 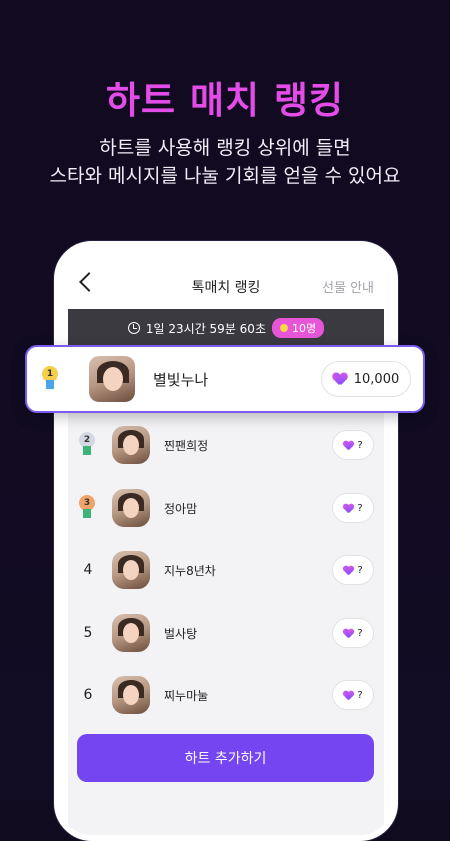 I want to click on ranking-row: 5 벌사탕 ?, so click(x=226, y=633).